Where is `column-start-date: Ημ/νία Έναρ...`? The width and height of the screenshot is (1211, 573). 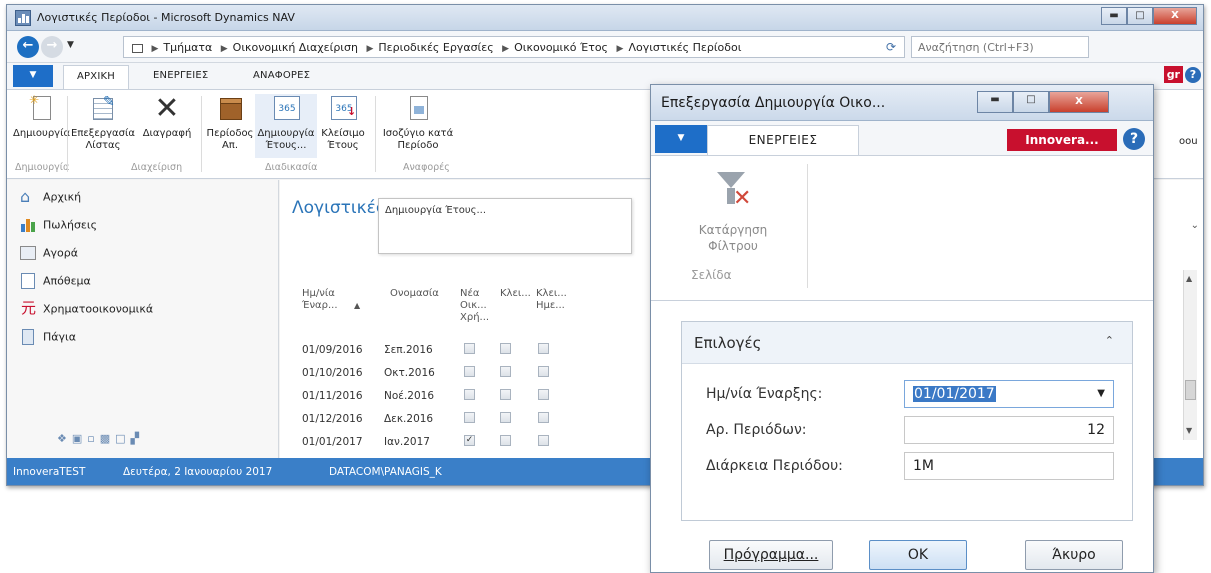
column-start-date: Ημ/νία Έναρ... is located at coordinates (320, 300).